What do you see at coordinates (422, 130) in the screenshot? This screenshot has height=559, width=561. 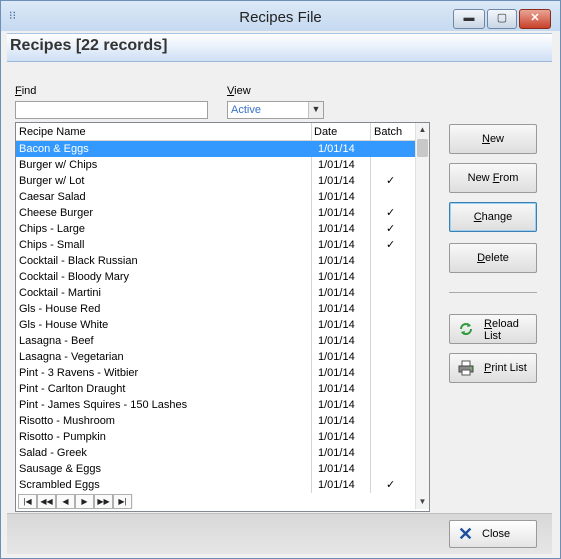 I see `scroll-up-icon: ▲` at bounding box center [422, 130].